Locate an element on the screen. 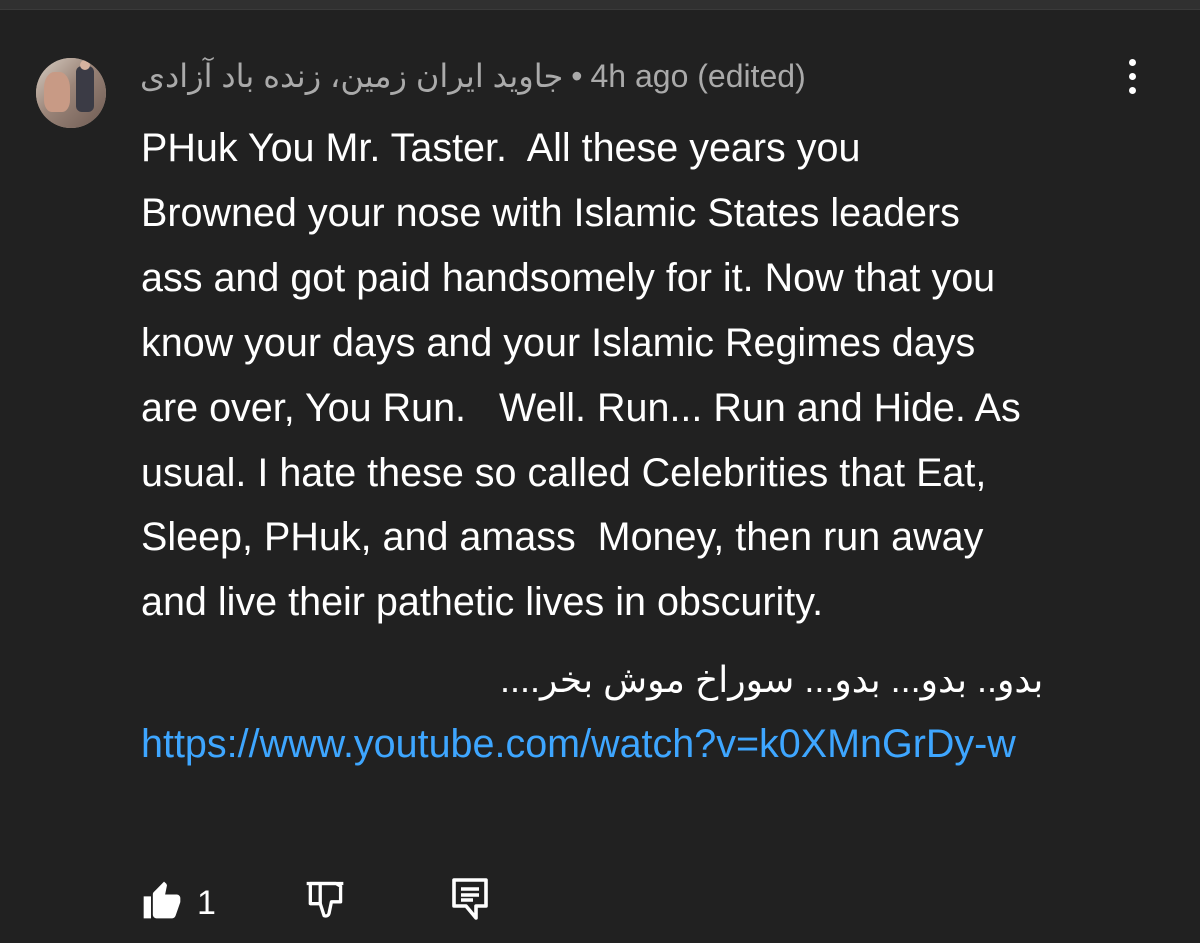 The width and height of the screenshot is (1200, 943). like-button is located at coordinates (165, 903).